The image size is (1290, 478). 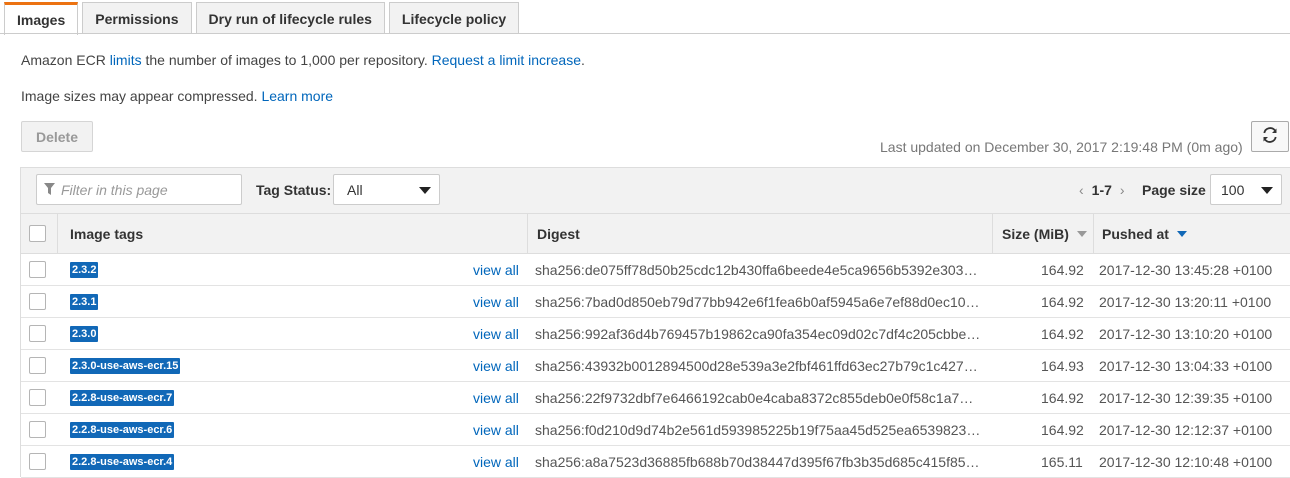 I want to click on image-size: 164.93, so click(x=1062, y=366).